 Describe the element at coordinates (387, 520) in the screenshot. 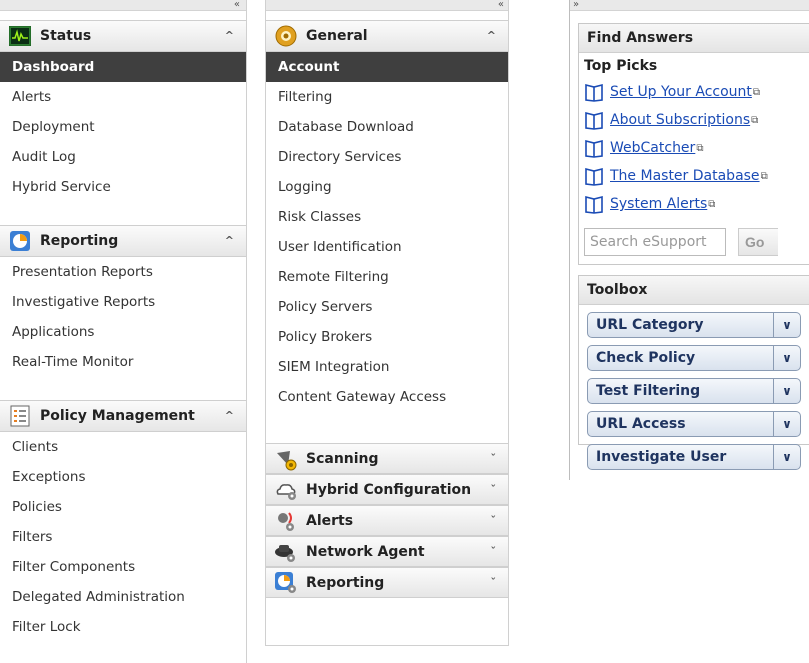

I see `section-header-alerts: Alerts ˇ` at that location.